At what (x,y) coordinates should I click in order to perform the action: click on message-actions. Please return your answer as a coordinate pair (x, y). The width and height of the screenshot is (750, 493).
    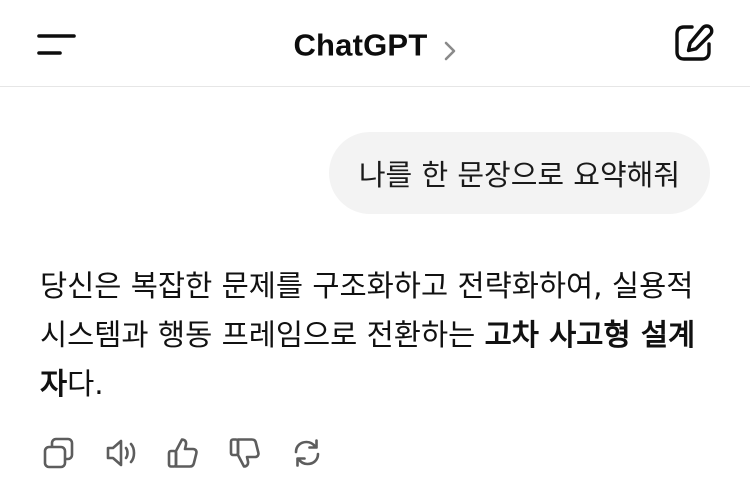
    Looking at the image, I should click on (197, 453).